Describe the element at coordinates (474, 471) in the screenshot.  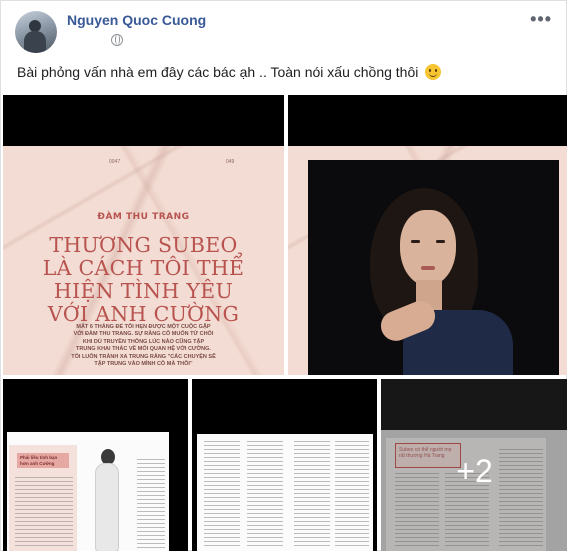
I see `more-photos-count: +2` at that location.